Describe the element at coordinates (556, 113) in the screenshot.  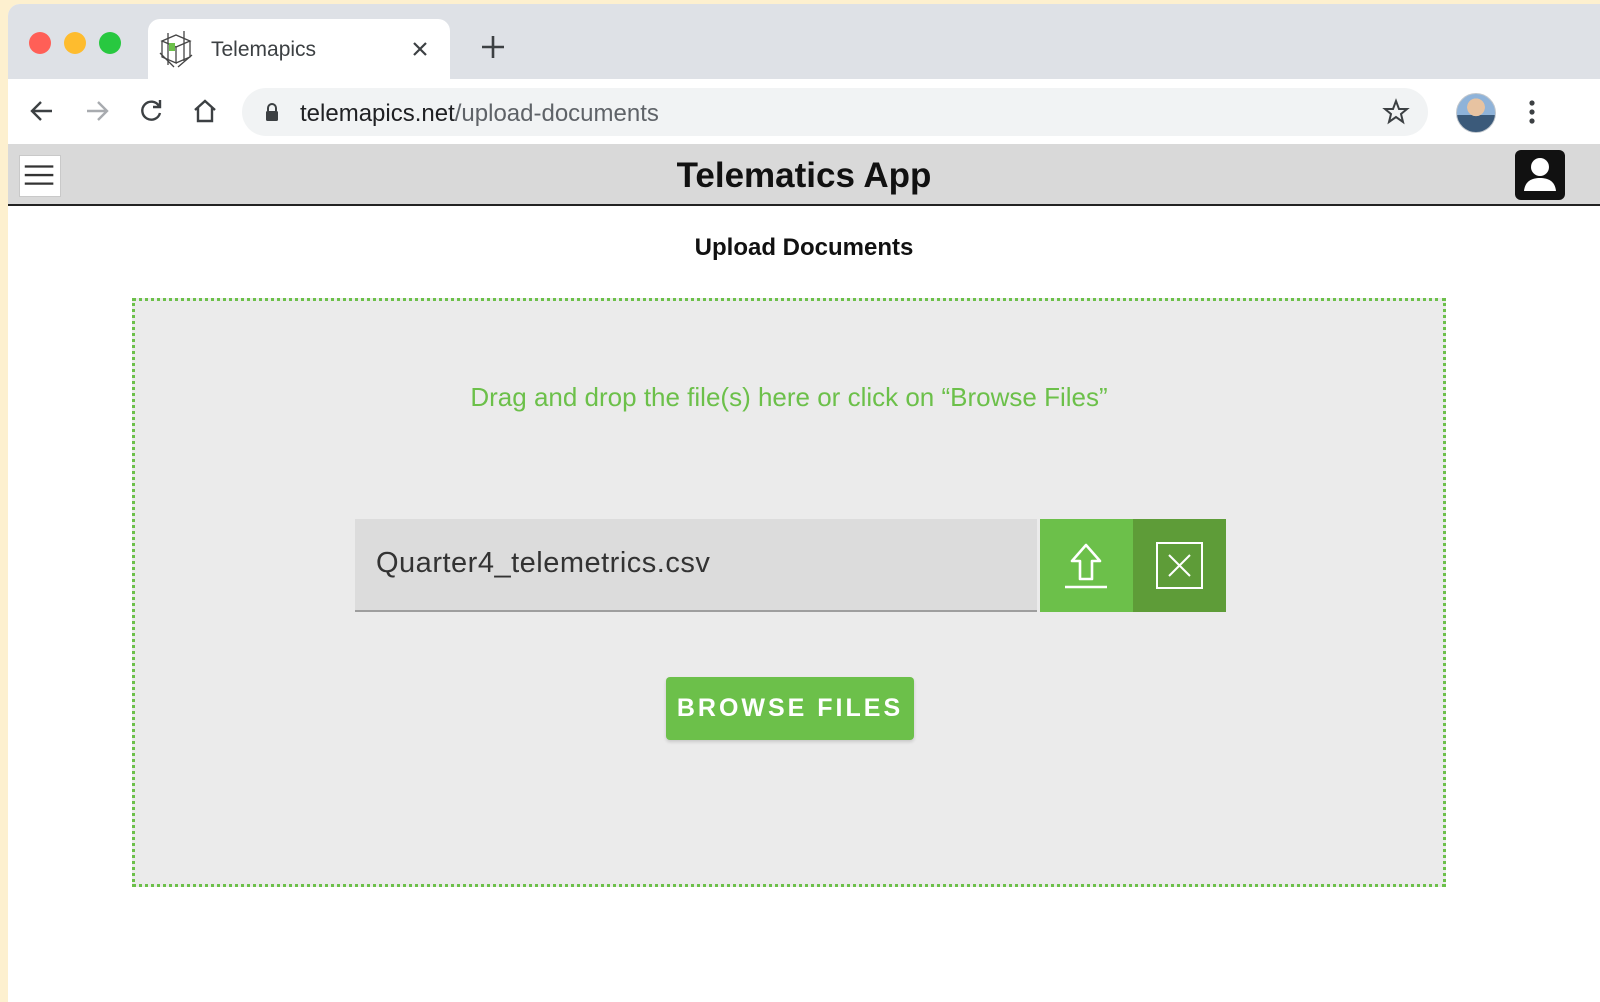
I see `url-path: /upload-documents` at that location.